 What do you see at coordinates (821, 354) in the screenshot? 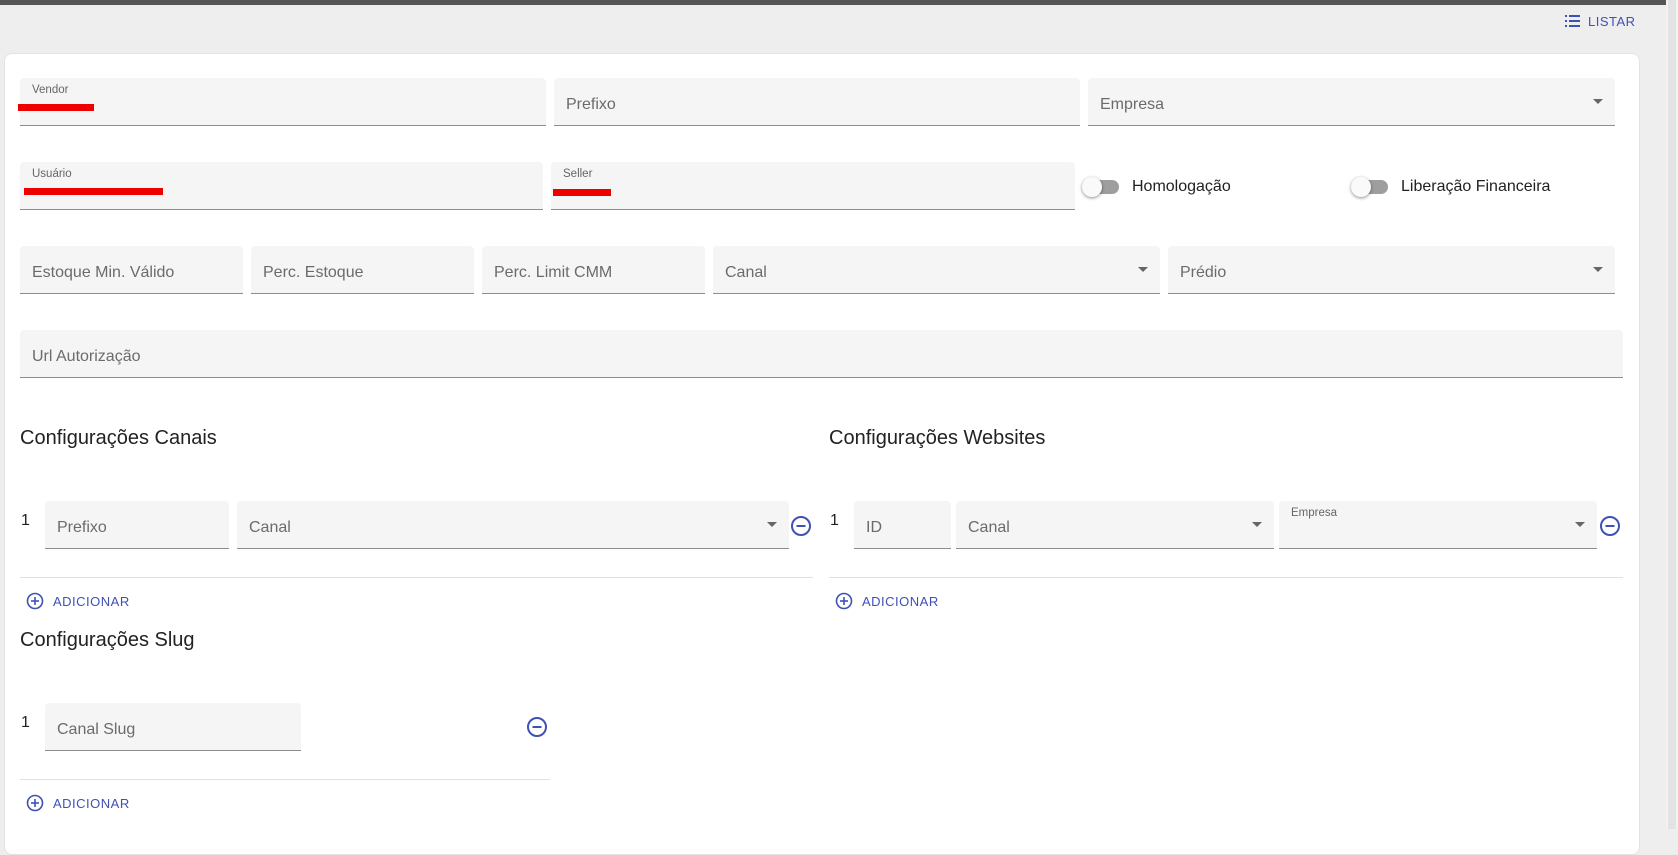
I see `url-autorizacao-field: Url Autorização` at bounding box center [821, 354].